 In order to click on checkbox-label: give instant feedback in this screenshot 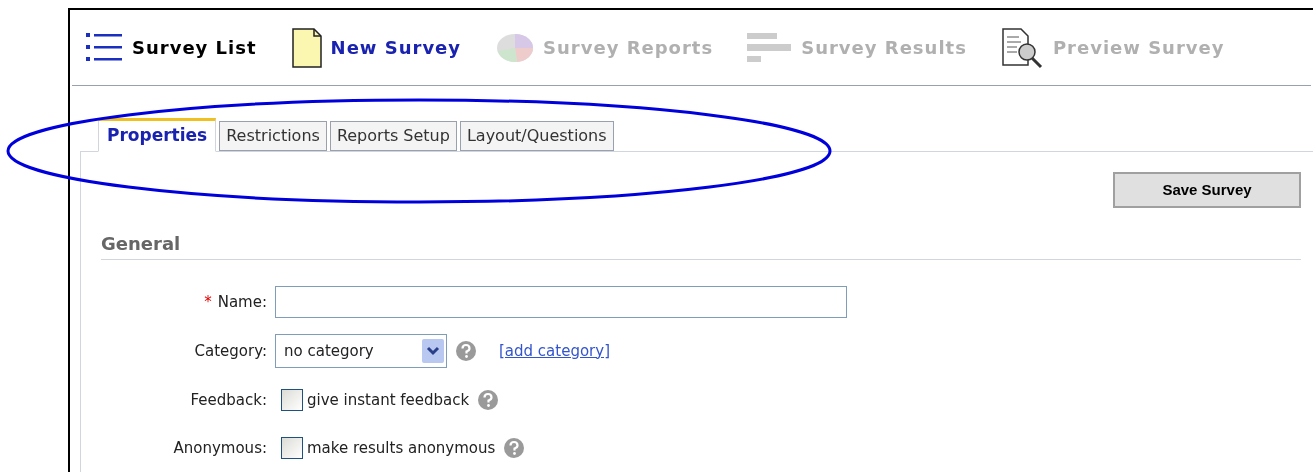, I will do `click(388, 400)`.